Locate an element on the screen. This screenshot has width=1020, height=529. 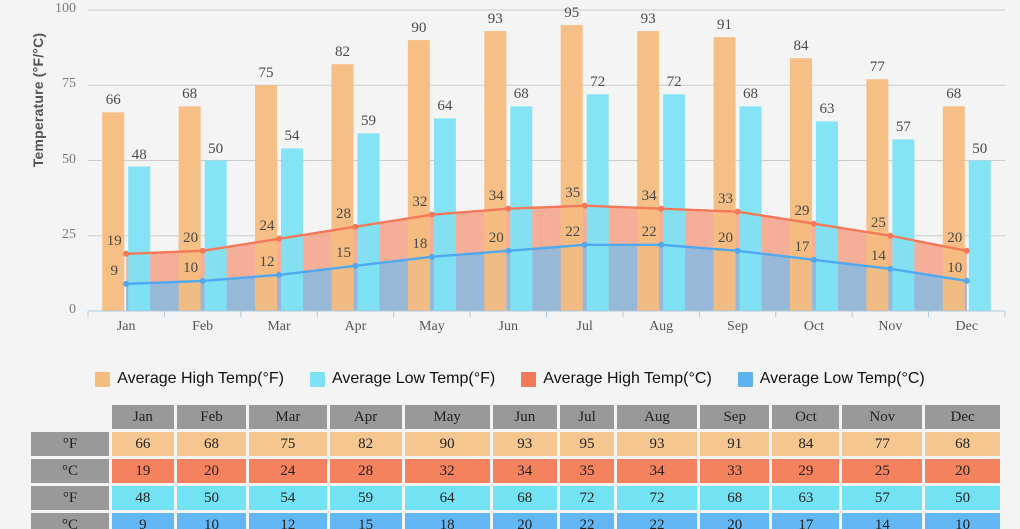
table-cell: 84 is located at coordinates (806, 444).